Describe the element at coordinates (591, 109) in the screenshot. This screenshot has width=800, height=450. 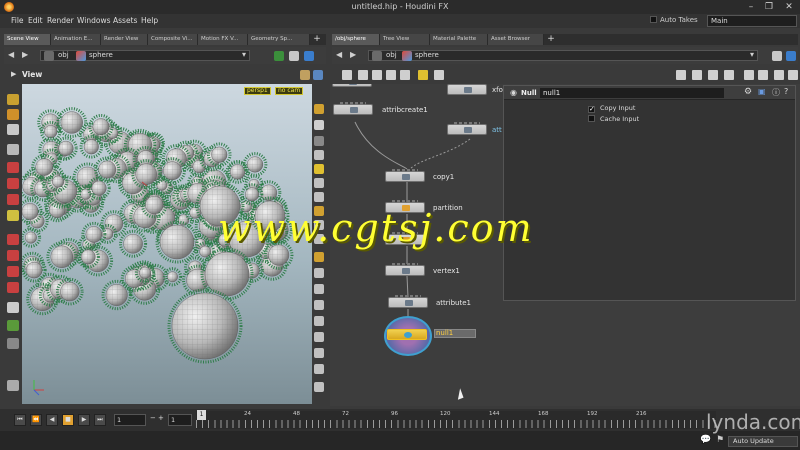
I see `copy-input-checkbox: ✓` at that location.